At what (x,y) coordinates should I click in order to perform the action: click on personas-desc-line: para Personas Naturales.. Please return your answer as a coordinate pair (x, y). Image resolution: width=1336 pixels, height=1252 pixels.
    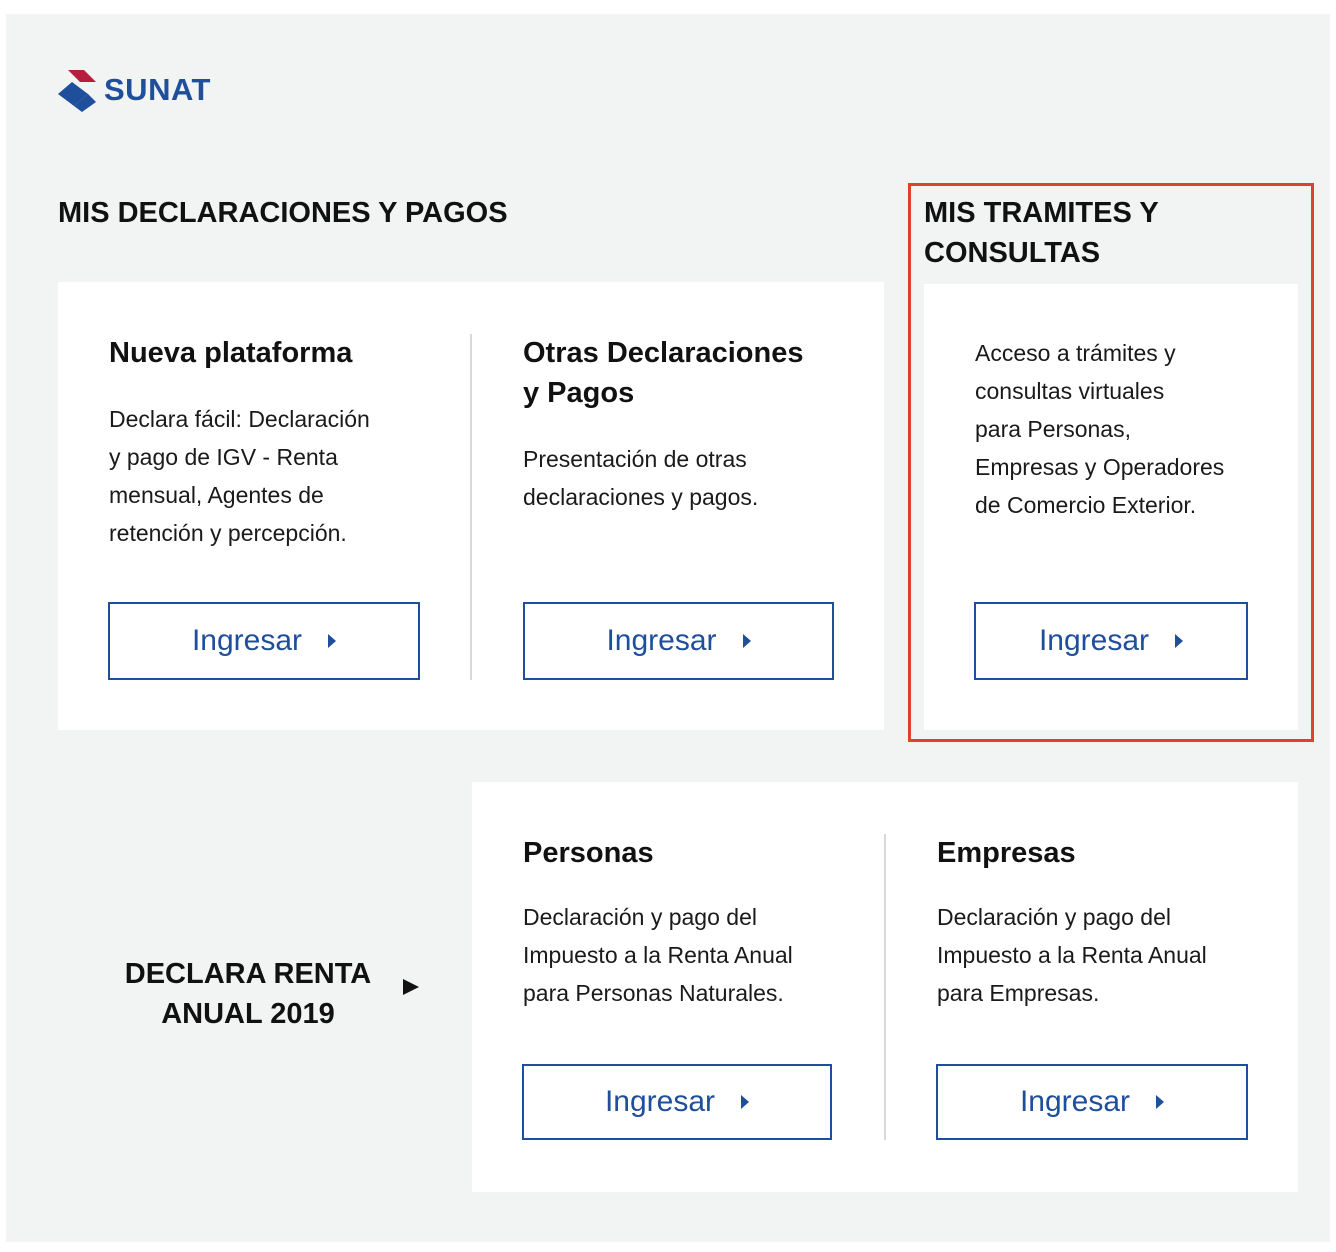
    Looking at the image, I should click on (653, 993).